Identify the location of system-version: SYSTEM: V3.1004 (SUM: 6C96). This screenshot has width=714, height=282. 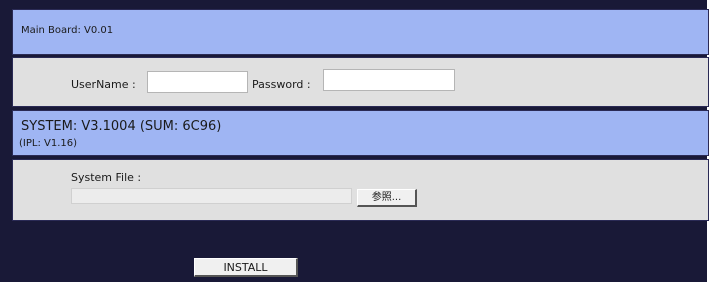
(121, 126).